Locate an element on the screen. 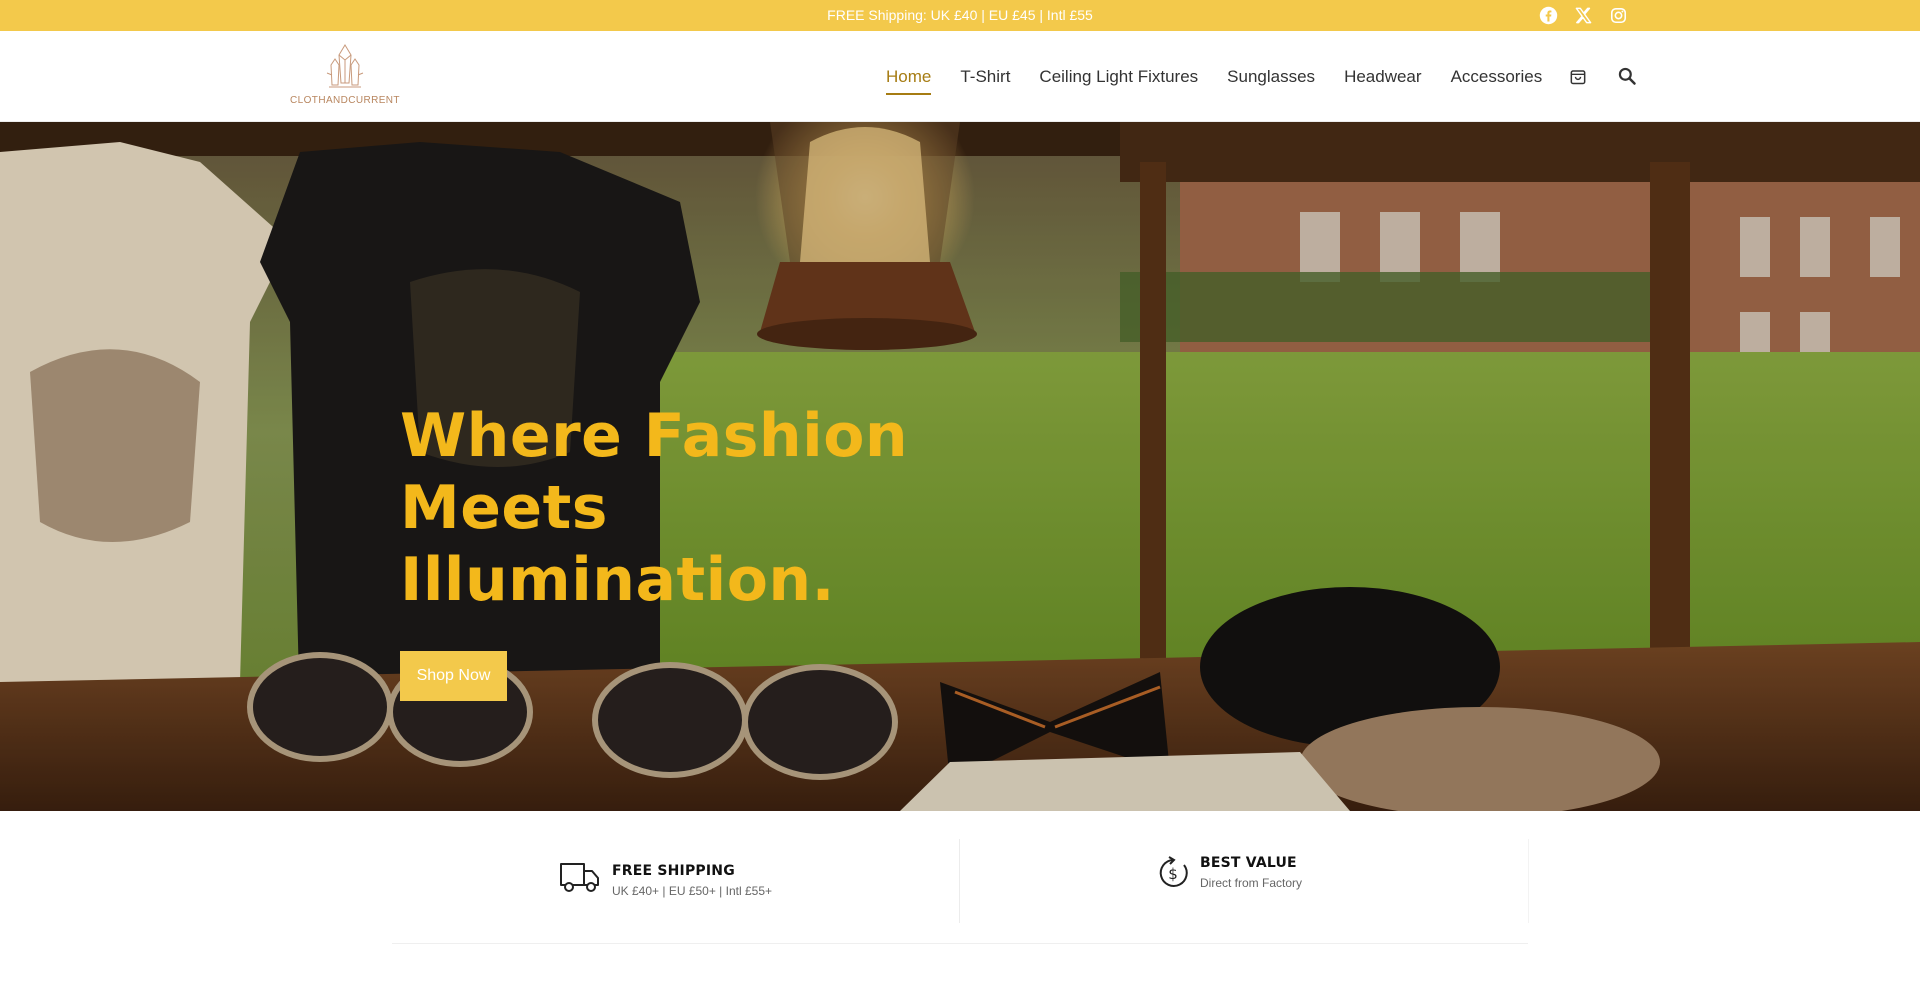 The image size is (1920, 993). feature-best-value: $ BEST VALUE Direct from Factory is located at coordinates (1229, 873).